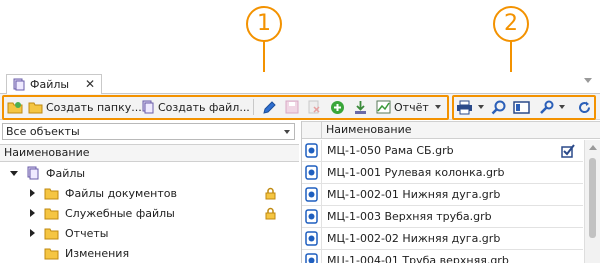 The height and width of the screenshot is (263, 600). I want to click on object-filter-select: Все объекты, so click(148, 131).